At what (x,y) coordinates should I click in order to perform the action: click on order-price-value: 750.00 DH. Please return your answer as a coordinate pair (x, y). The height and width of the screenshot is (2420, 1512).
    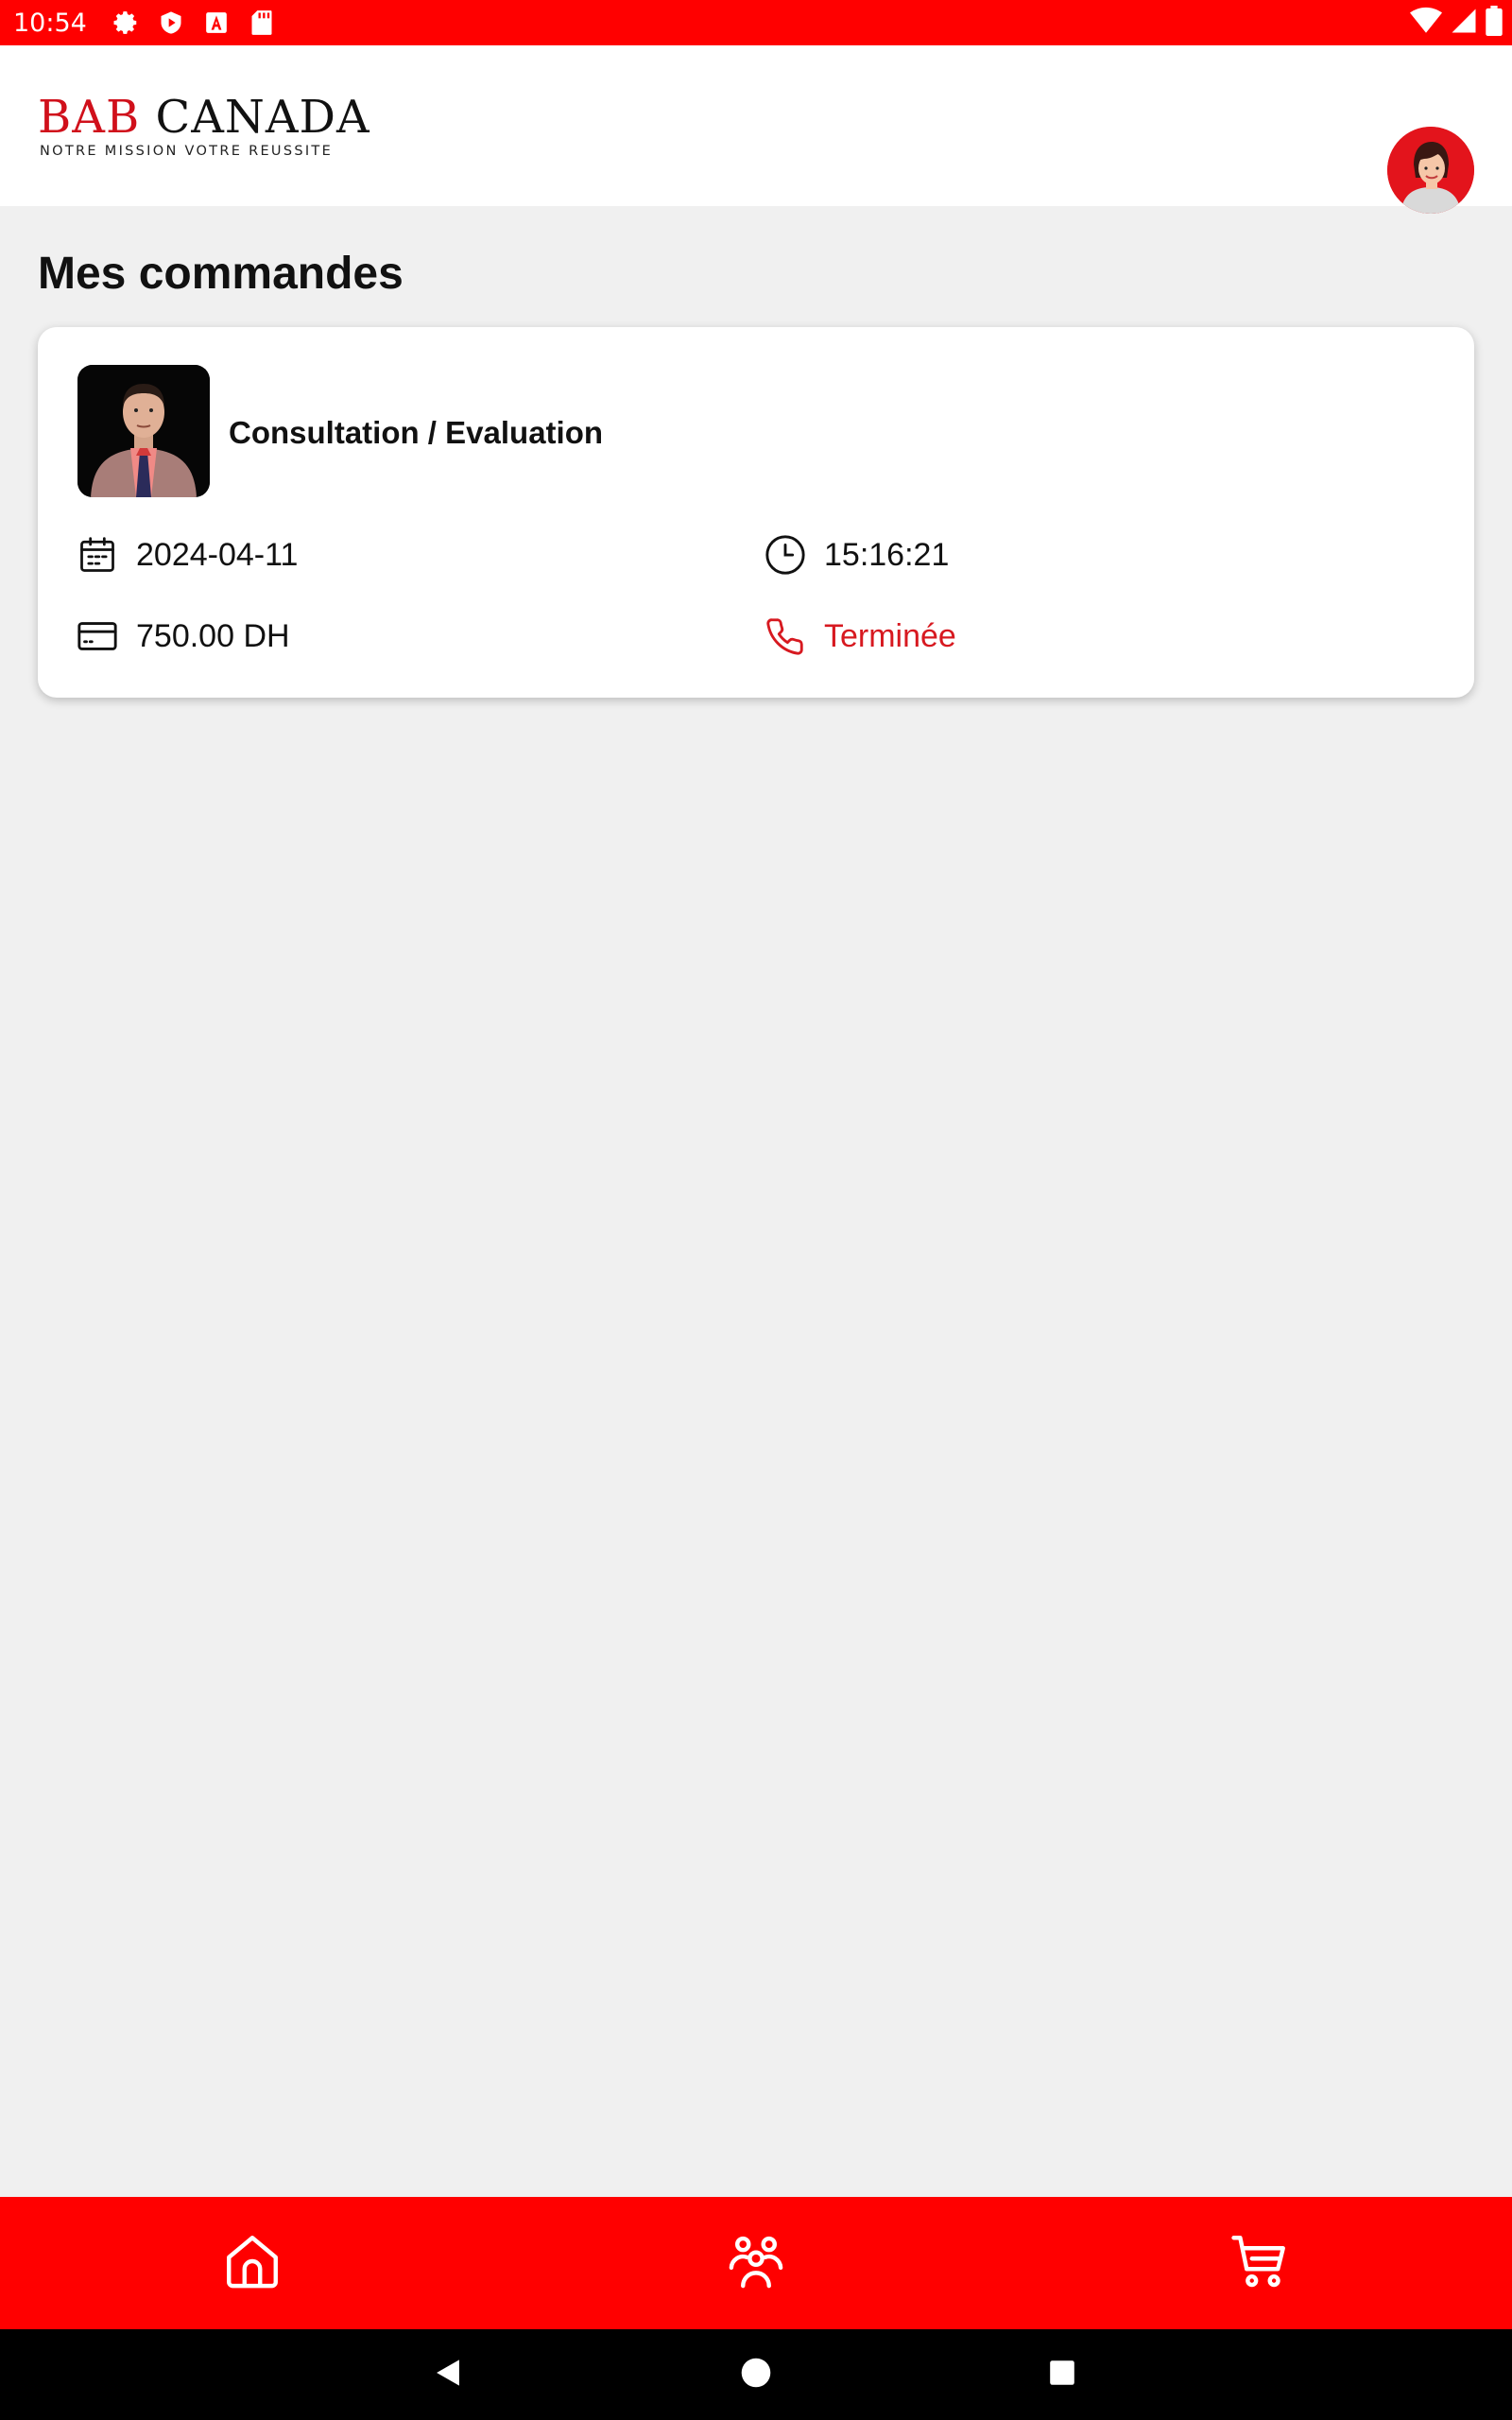
    Looking at the image, I should click on (213, 636).